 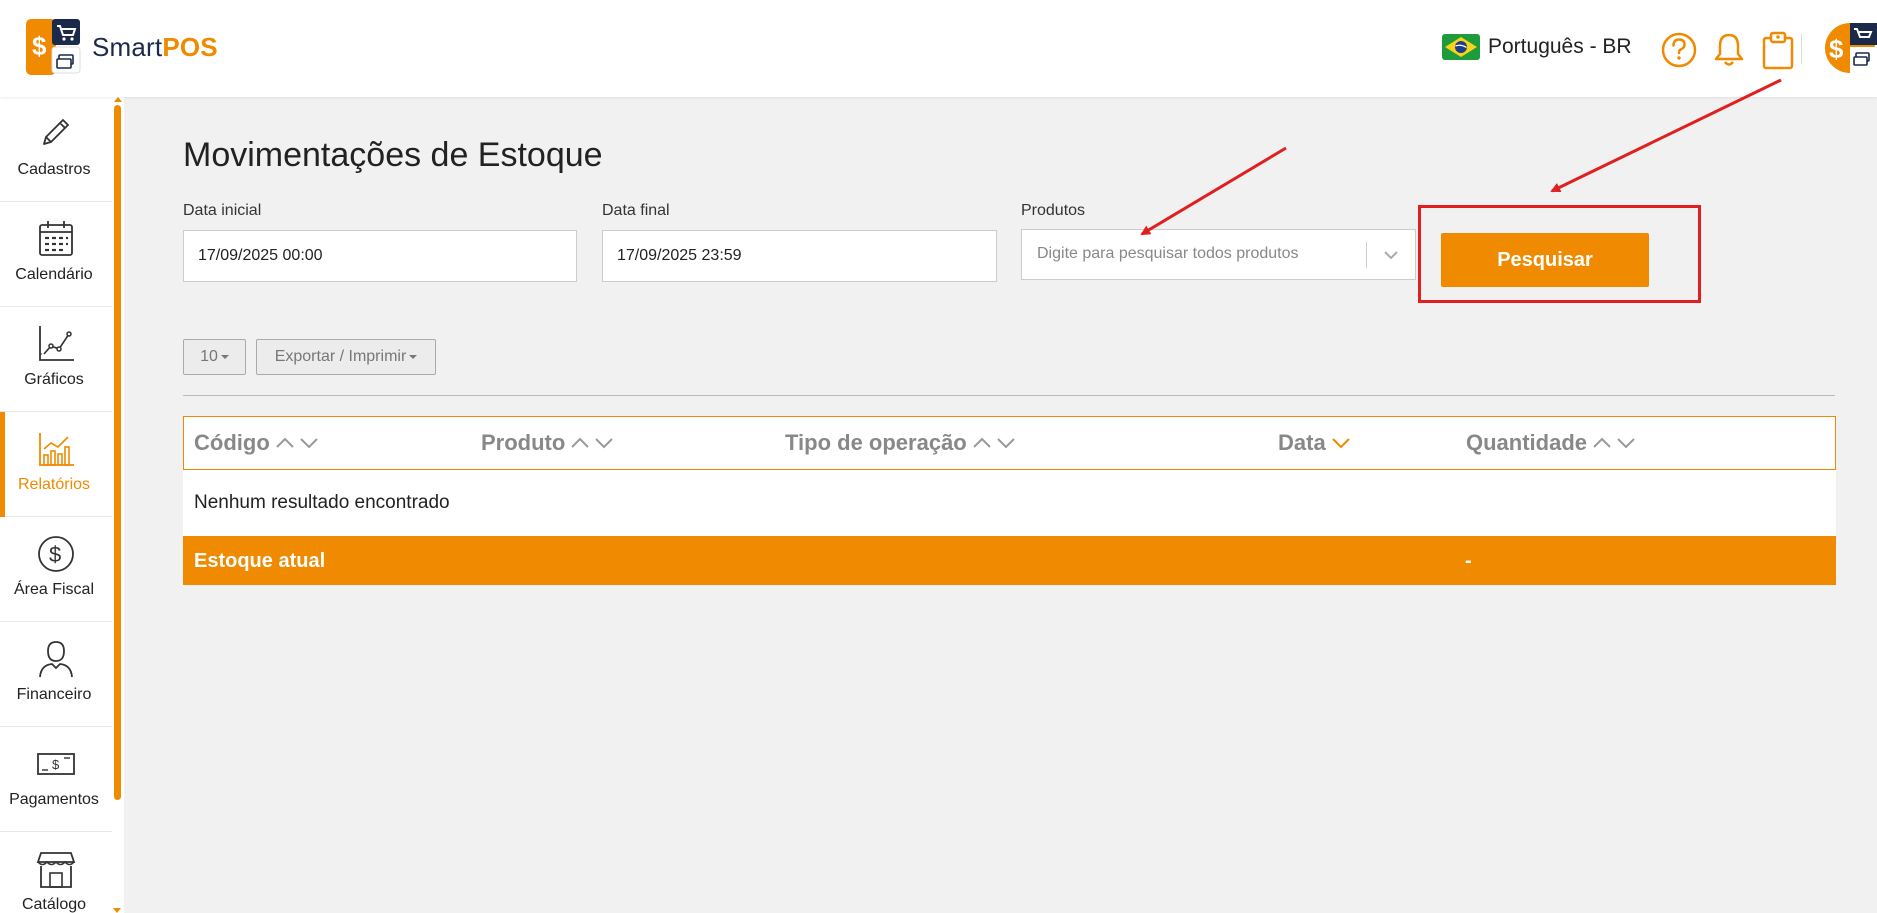 I want to click on select-divider, so click(x=1366, y=255).